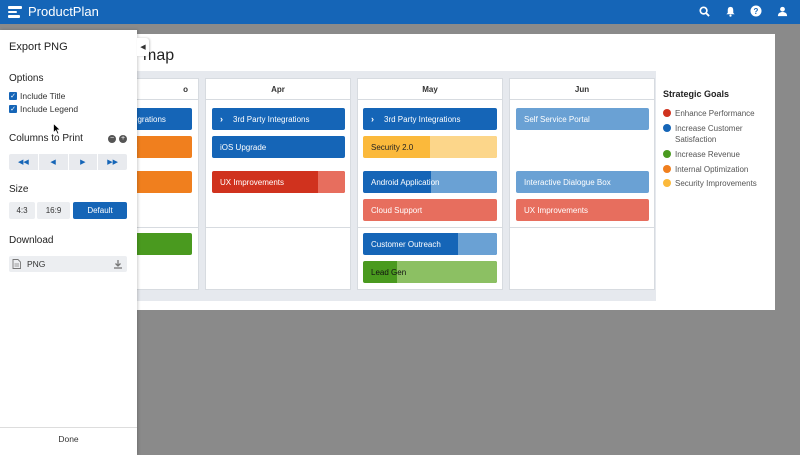 This screenshot has width=800, height=455. I want to click on size-4-3-button: 4:3, so click(22, 210).